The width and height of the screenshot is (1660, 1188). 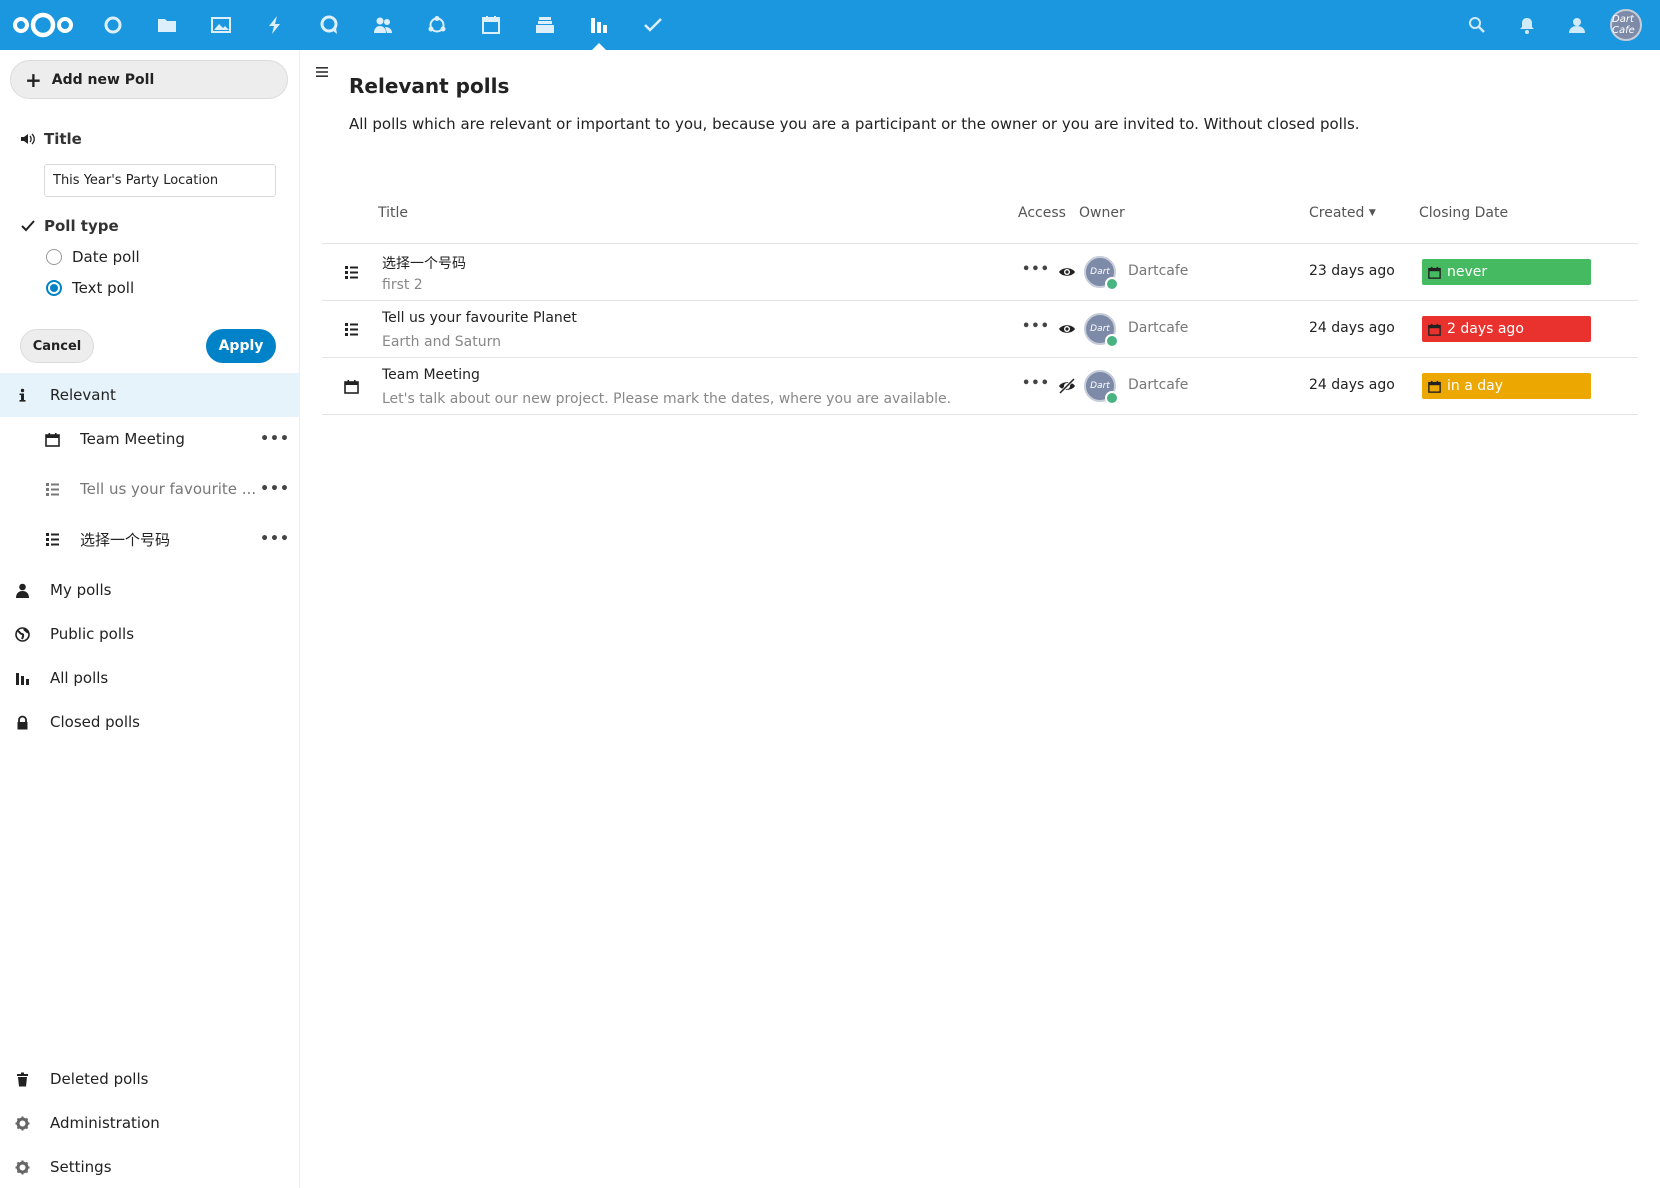 I want to click on user-avatar: Dart Cafe, so click(x=1626, y=25).